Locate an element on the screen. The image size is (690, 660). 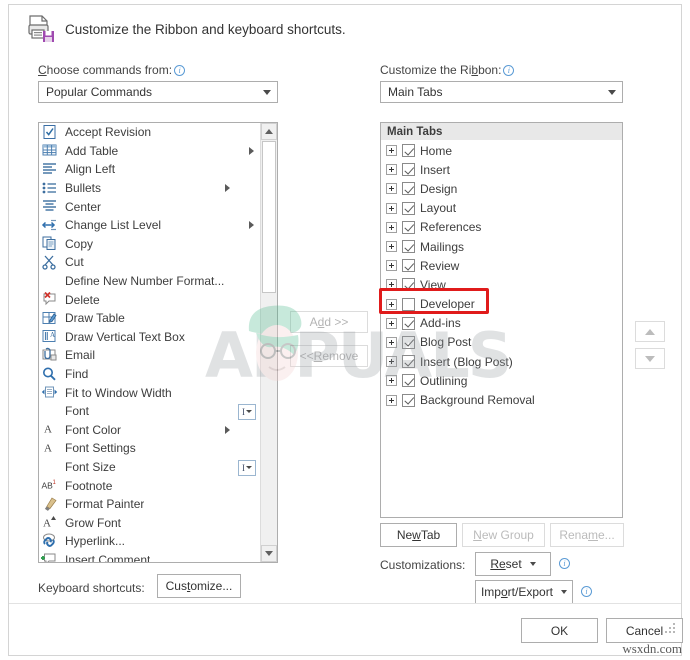
scroll-up-arrow-icon is located at coordinates (269, 131).